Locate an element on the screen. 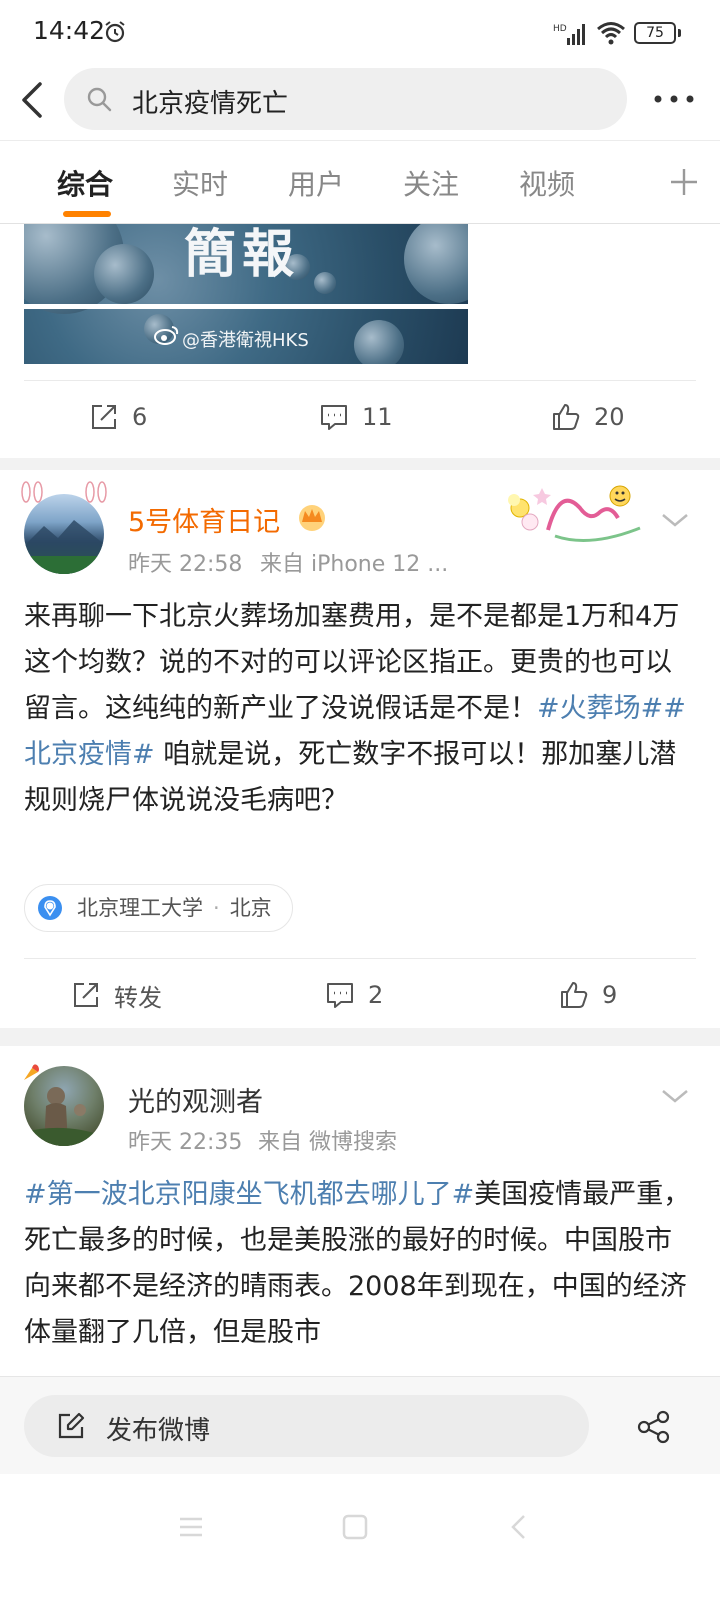  share-icon is located at coordinates (654, 1427).